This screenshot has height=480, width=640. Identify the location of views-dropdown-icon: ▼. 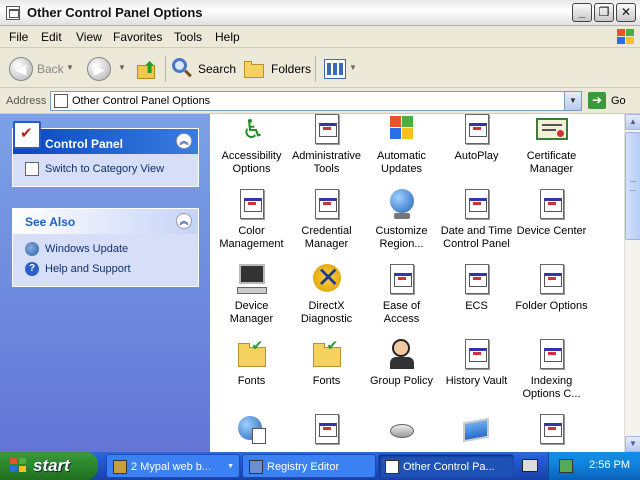
(353, 67).